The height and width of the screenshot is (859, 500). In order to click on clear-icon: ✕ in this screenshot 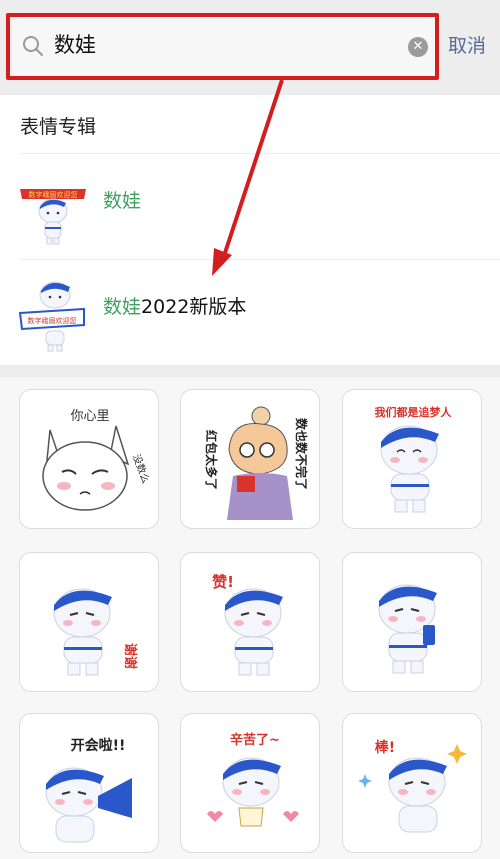, I will do `click(418, 47)`.